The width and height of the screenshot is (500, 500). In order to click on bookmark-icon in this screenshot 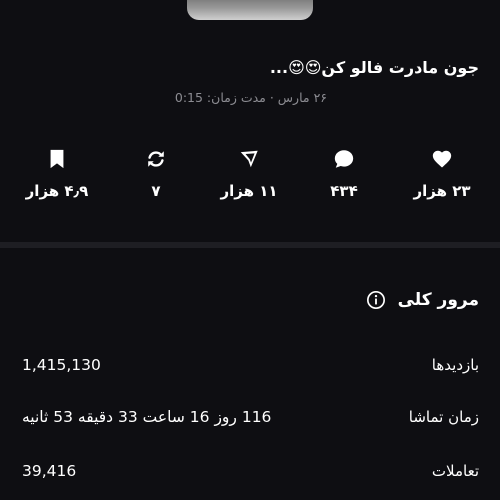, I will do `click(57, 159)`.